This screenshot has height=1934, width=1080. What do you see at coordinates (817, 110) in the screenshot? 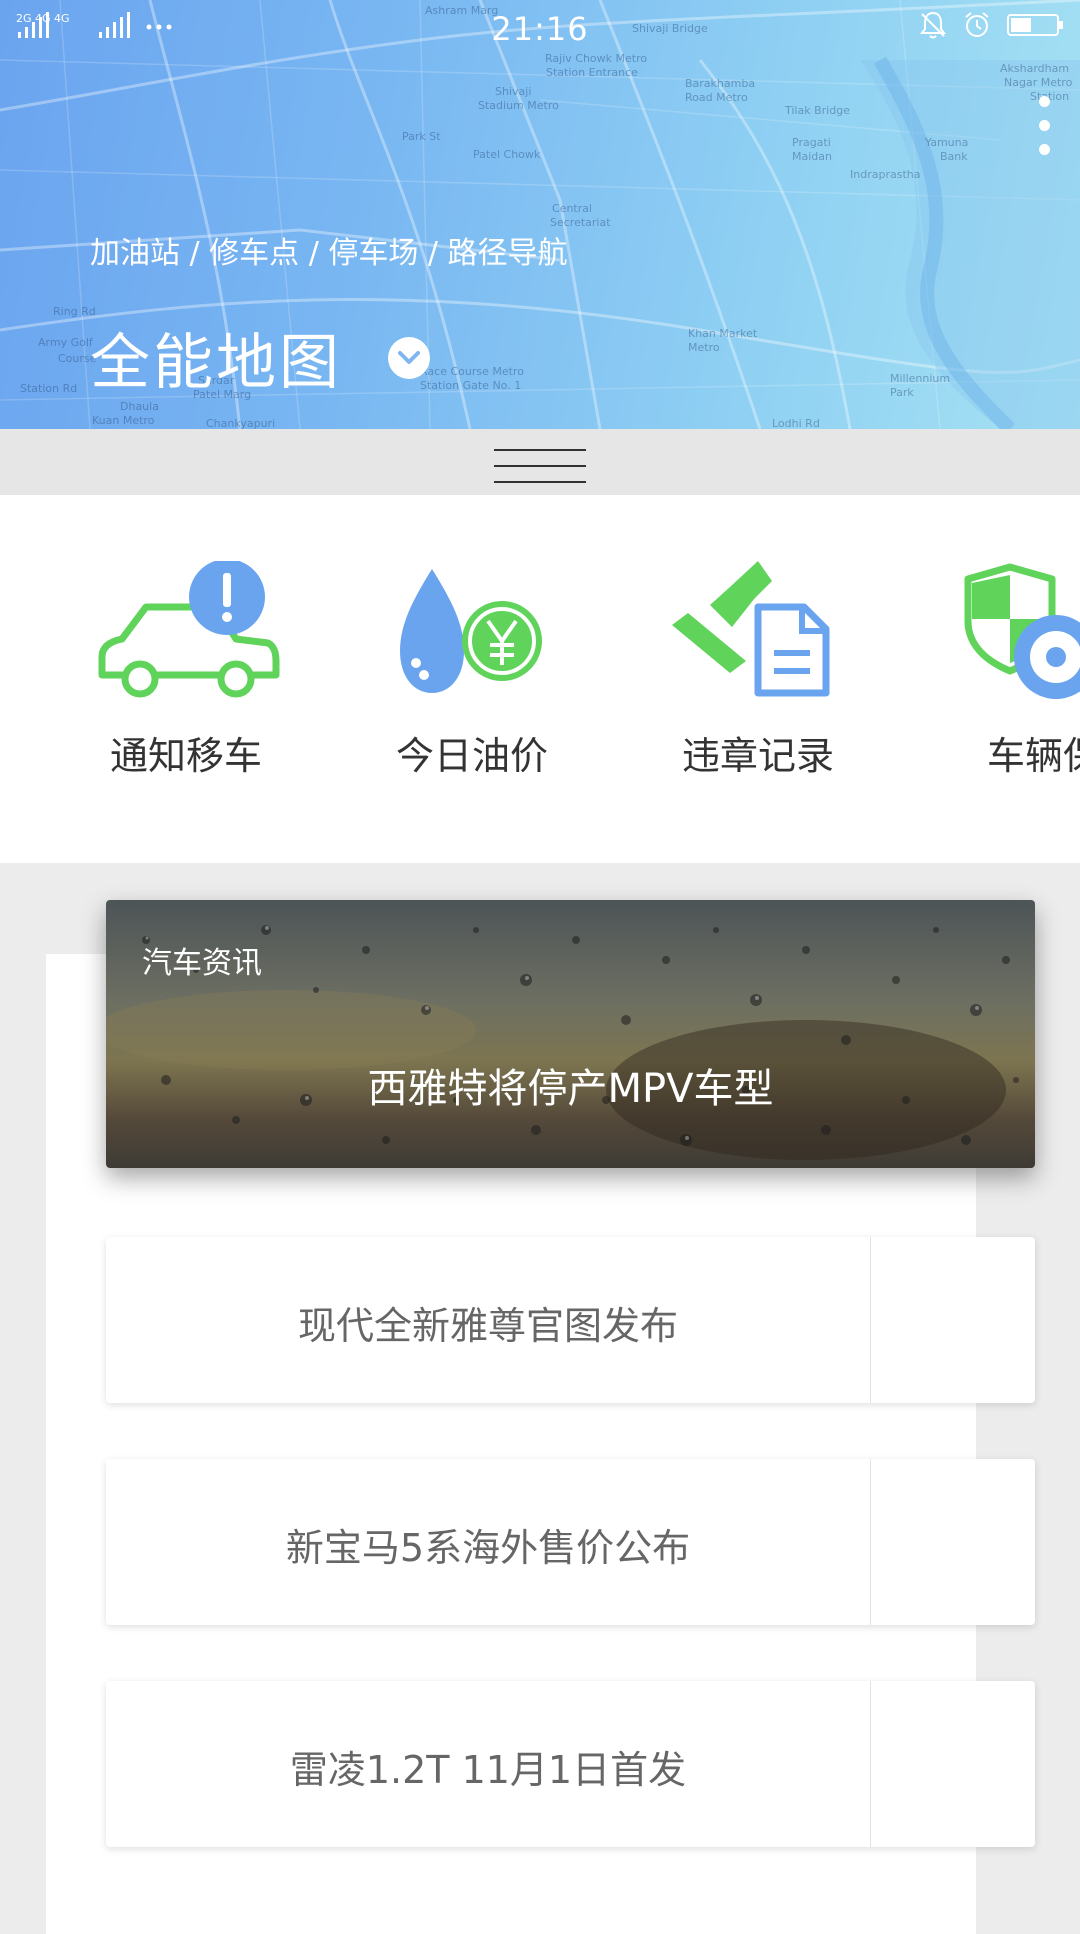
I see `map-label: Tilak Bridge` at bounding box center [817, 110].